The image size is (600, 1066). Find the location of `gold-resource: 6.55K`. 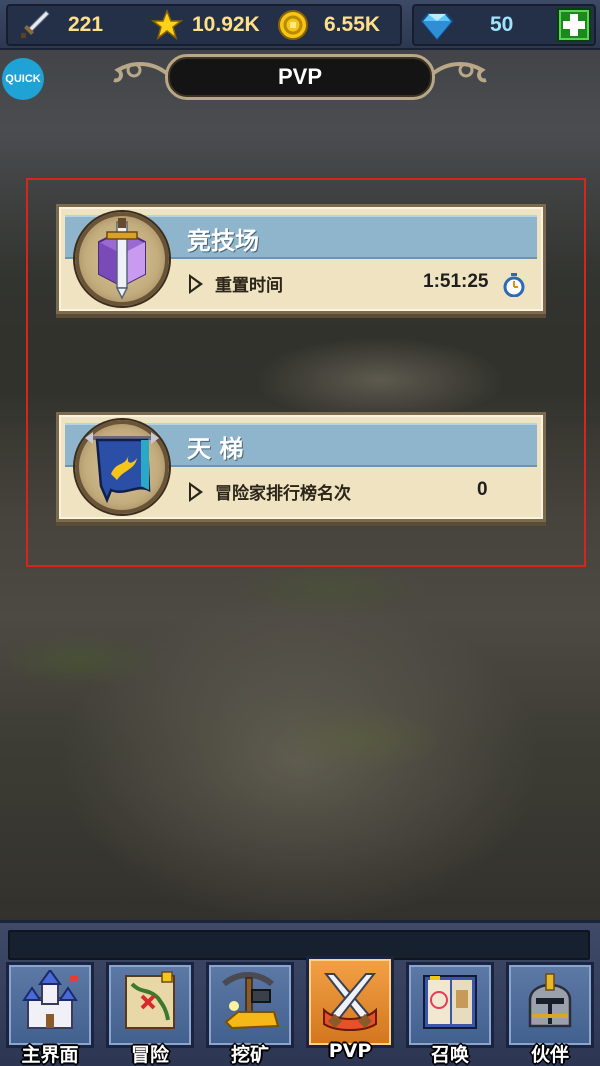

gold-resource: 6.55K is located at coordinates (328, 25).